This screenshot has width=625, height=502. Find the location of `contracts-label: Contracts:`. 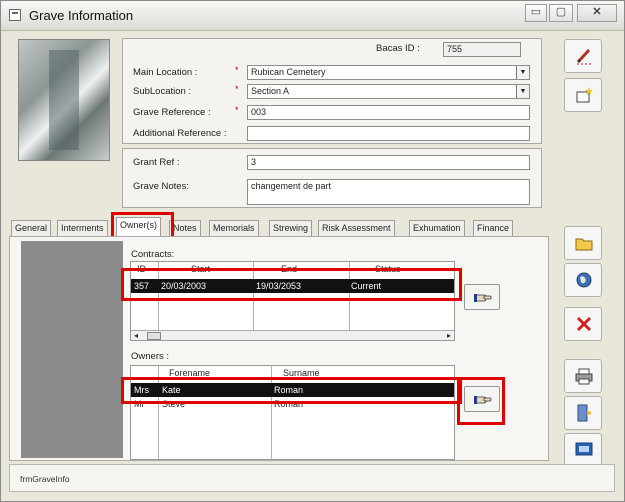

contracts-label: Contracts: is located at coordinates (153, 254).